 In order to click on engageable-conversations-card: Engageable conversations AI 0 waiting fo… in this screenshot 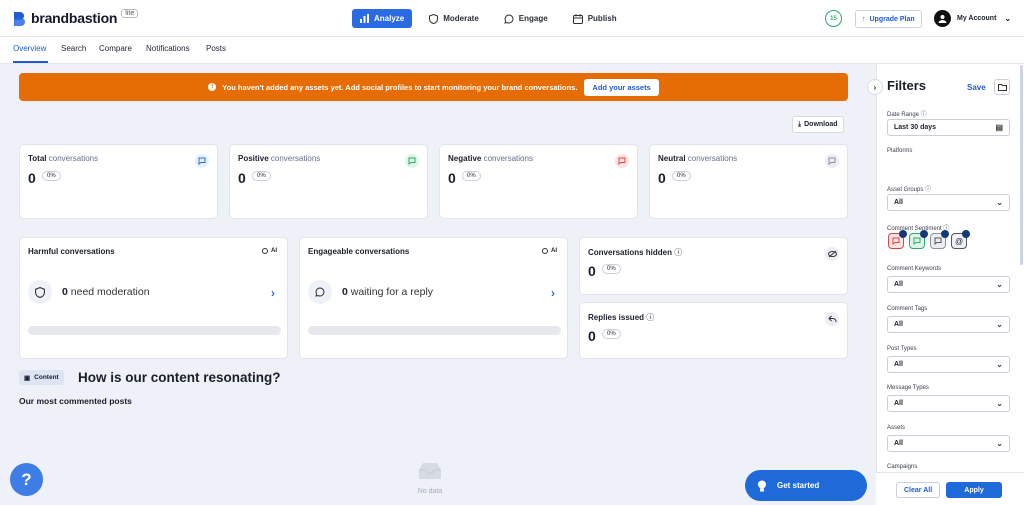, I will do `click(433, 298)`.